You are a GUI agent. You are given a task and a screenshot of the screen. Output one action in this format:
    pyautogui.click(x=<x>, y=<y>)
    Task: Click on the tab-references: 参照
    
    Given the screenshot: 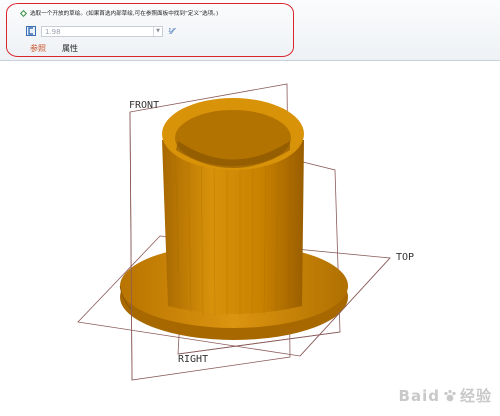 What is the action you would take?
    pyautogui.click(x=38, y=48)
    